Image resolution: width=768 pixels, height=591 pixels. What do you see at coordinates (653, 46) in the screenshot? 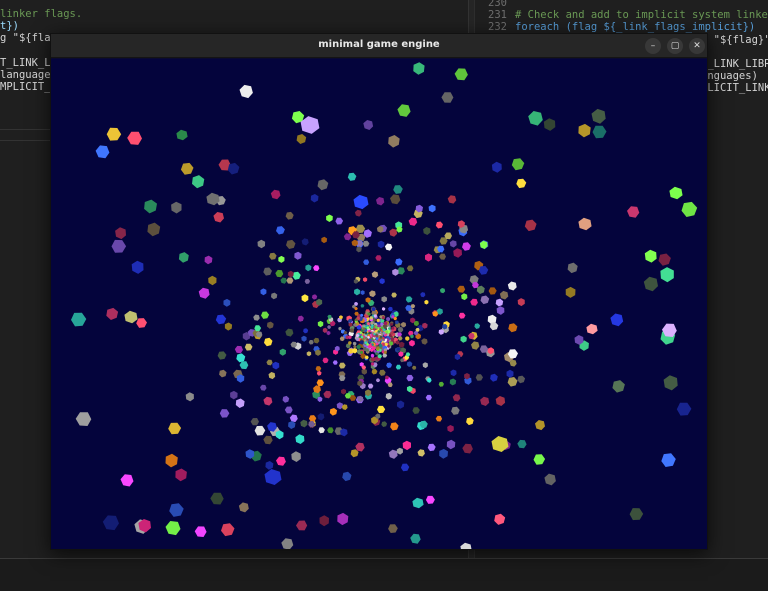
I see `minimize-button: –` at bounding box center [653, 46].